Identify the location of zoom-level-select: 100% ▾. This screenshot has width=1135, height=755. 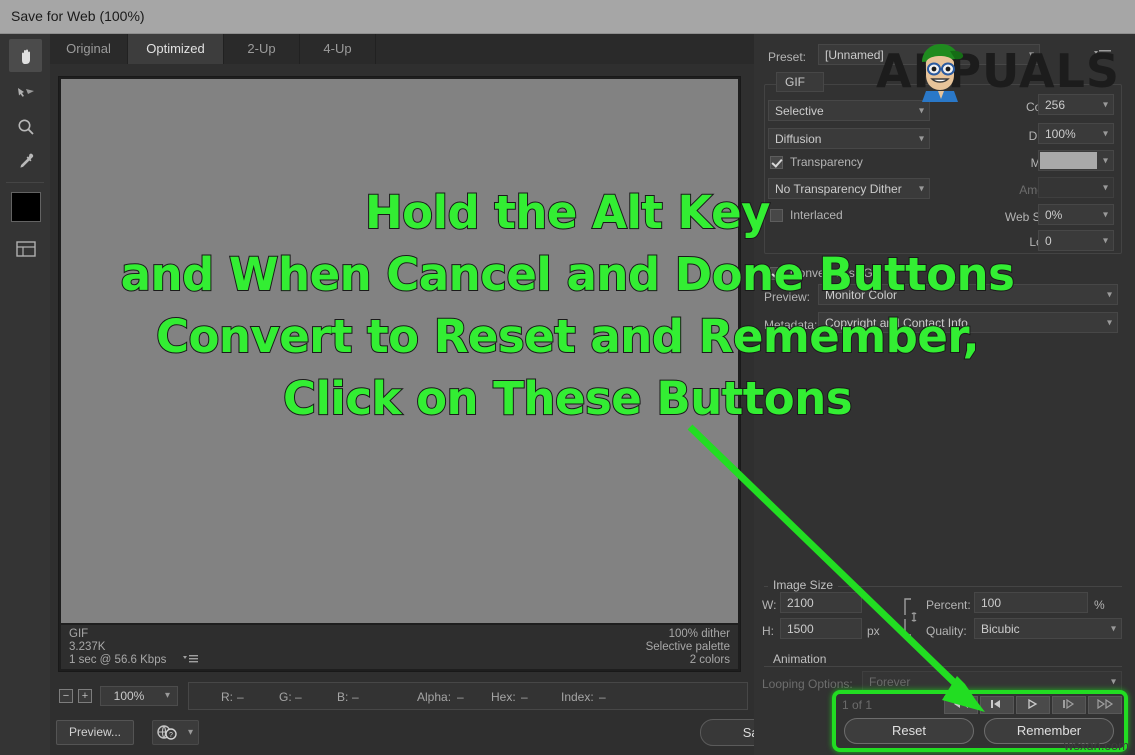
(139, 696).